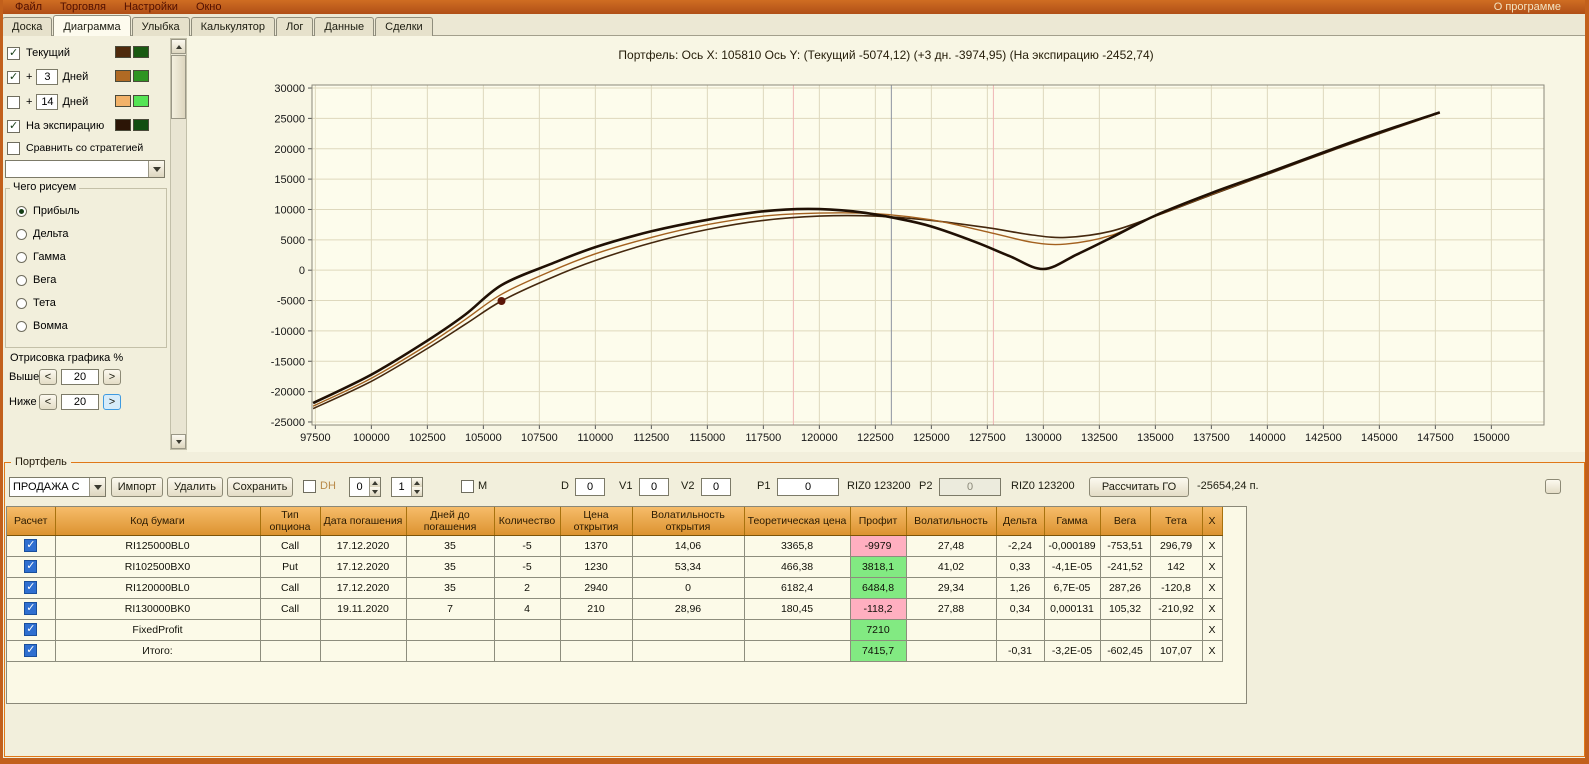 The image size is (1589, 764). I want to click on calc-go-button: Рассчитать ГО, so click(1139, 487).